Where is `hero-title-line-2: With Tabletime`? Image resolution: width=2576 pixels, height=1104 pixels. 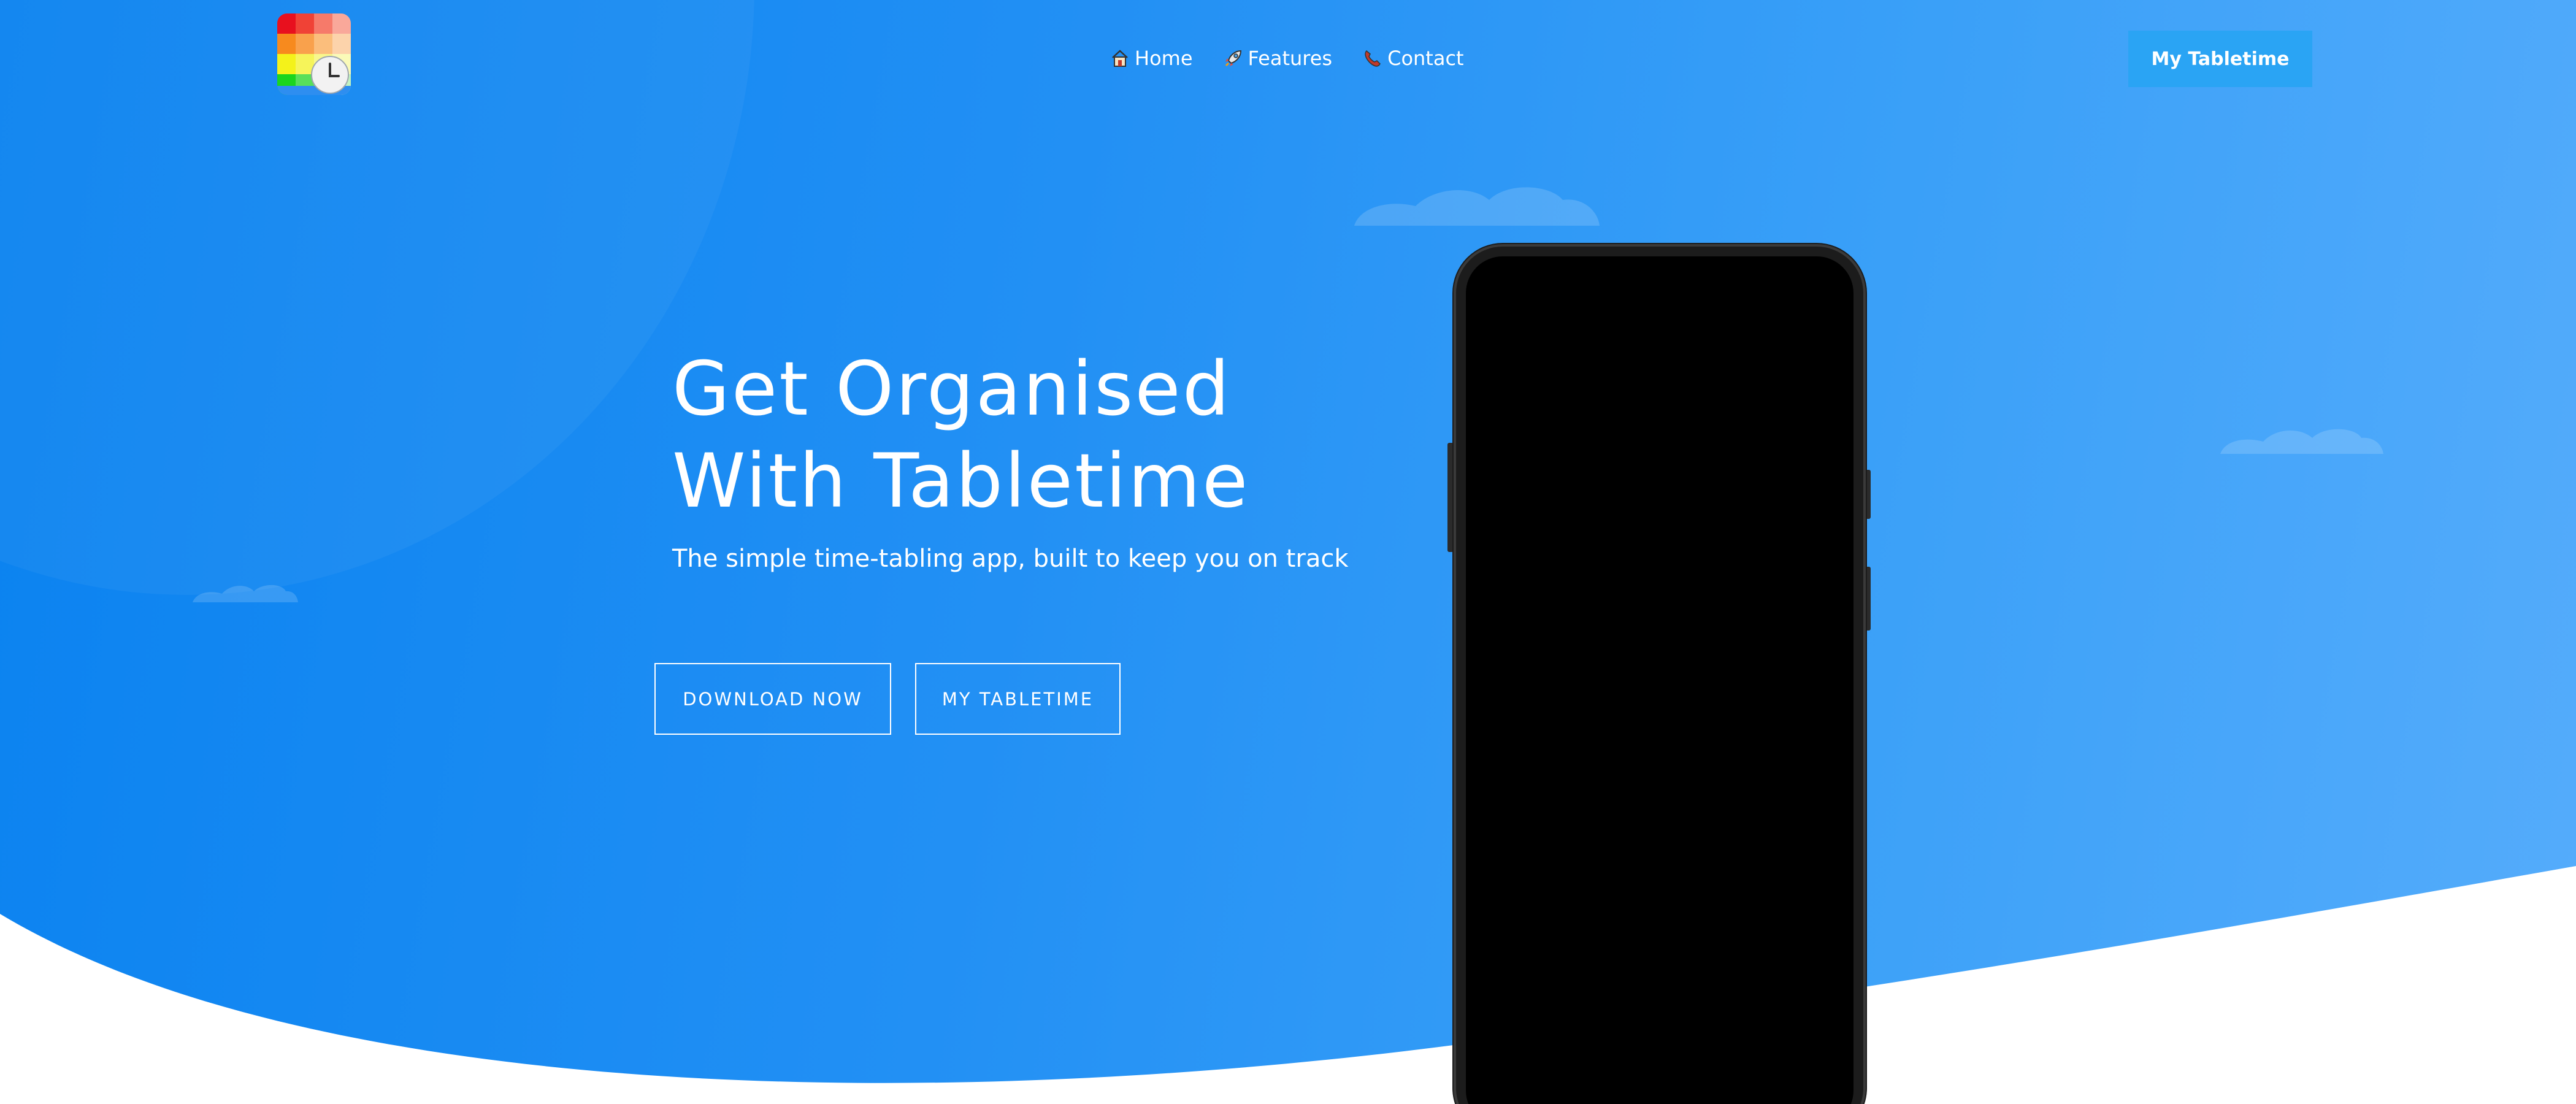 hero-title-line-2: With Tabletime is located at coordinates (961, 481).